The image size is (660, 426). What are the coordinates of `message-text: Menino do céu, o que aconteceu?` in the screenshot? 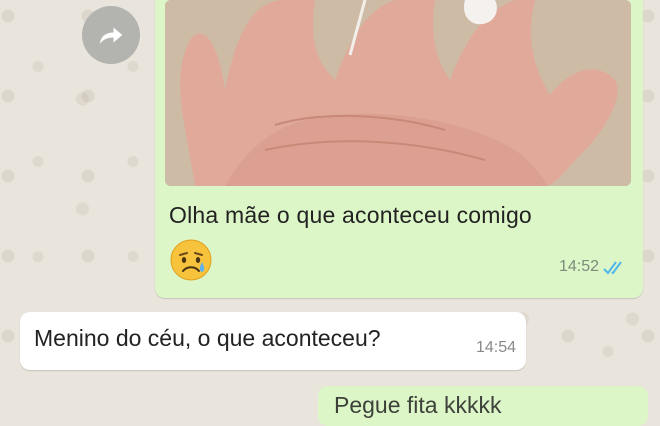 It's located at (207, 338).